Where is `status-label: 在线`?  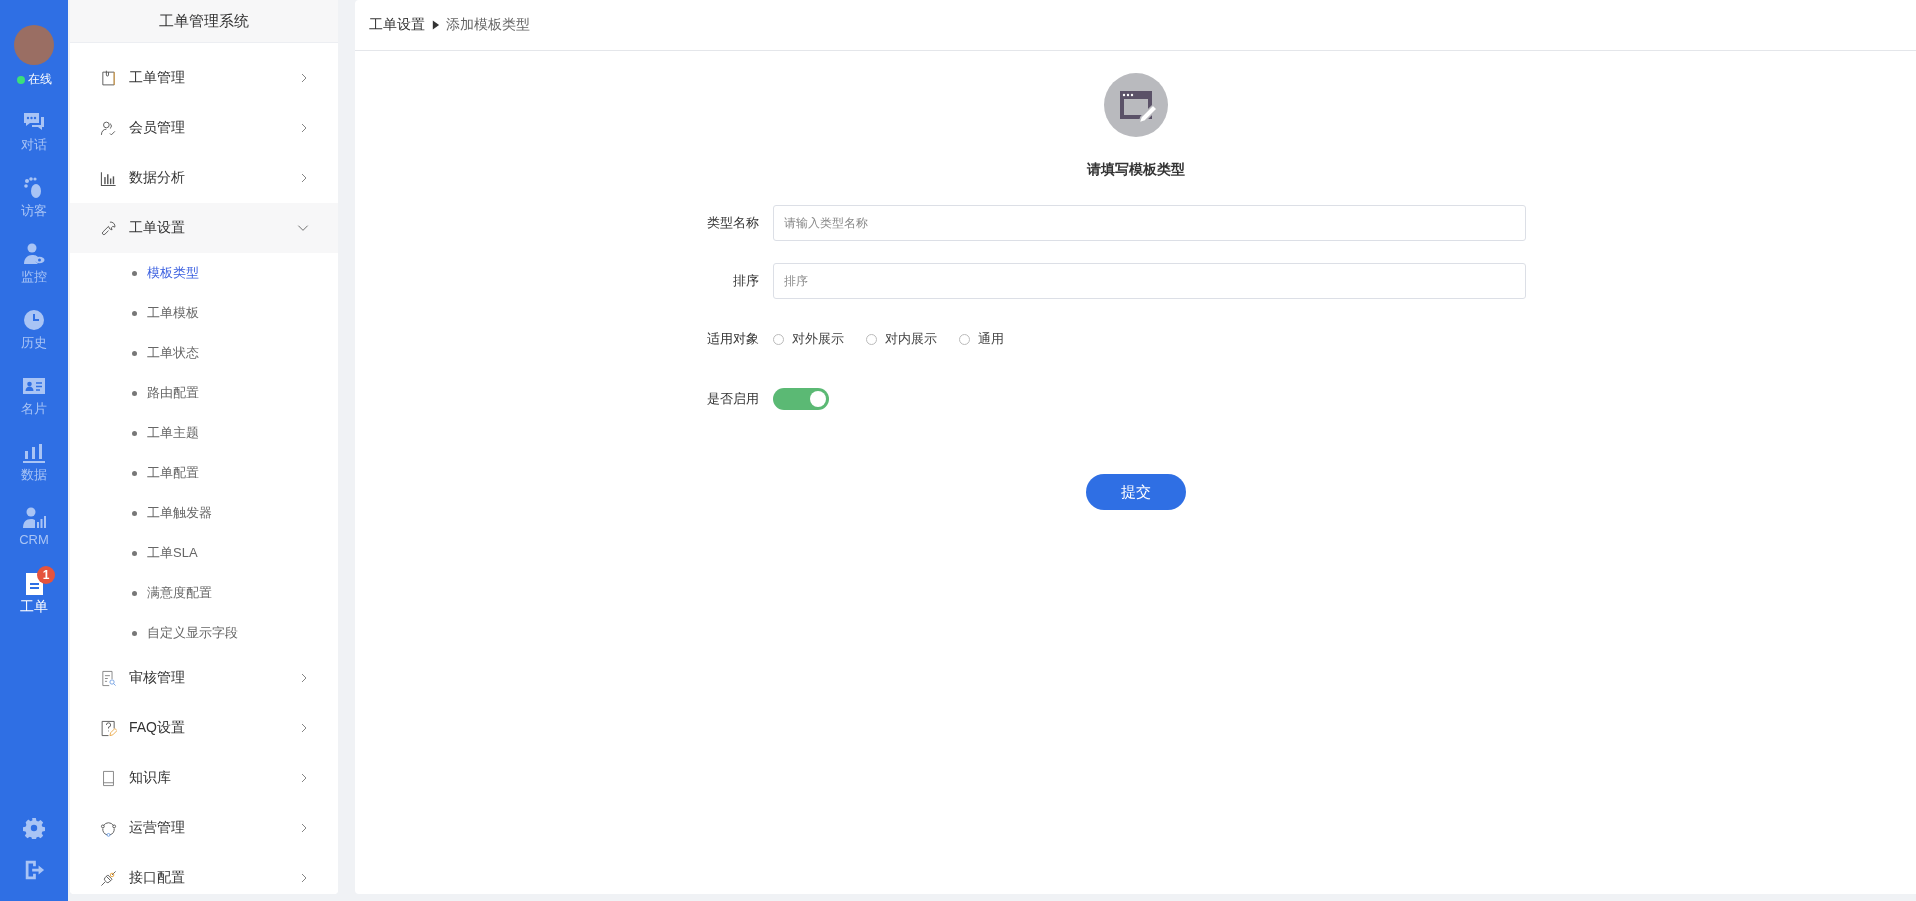 status-label: 在线 is located at coordinates (39, 79).